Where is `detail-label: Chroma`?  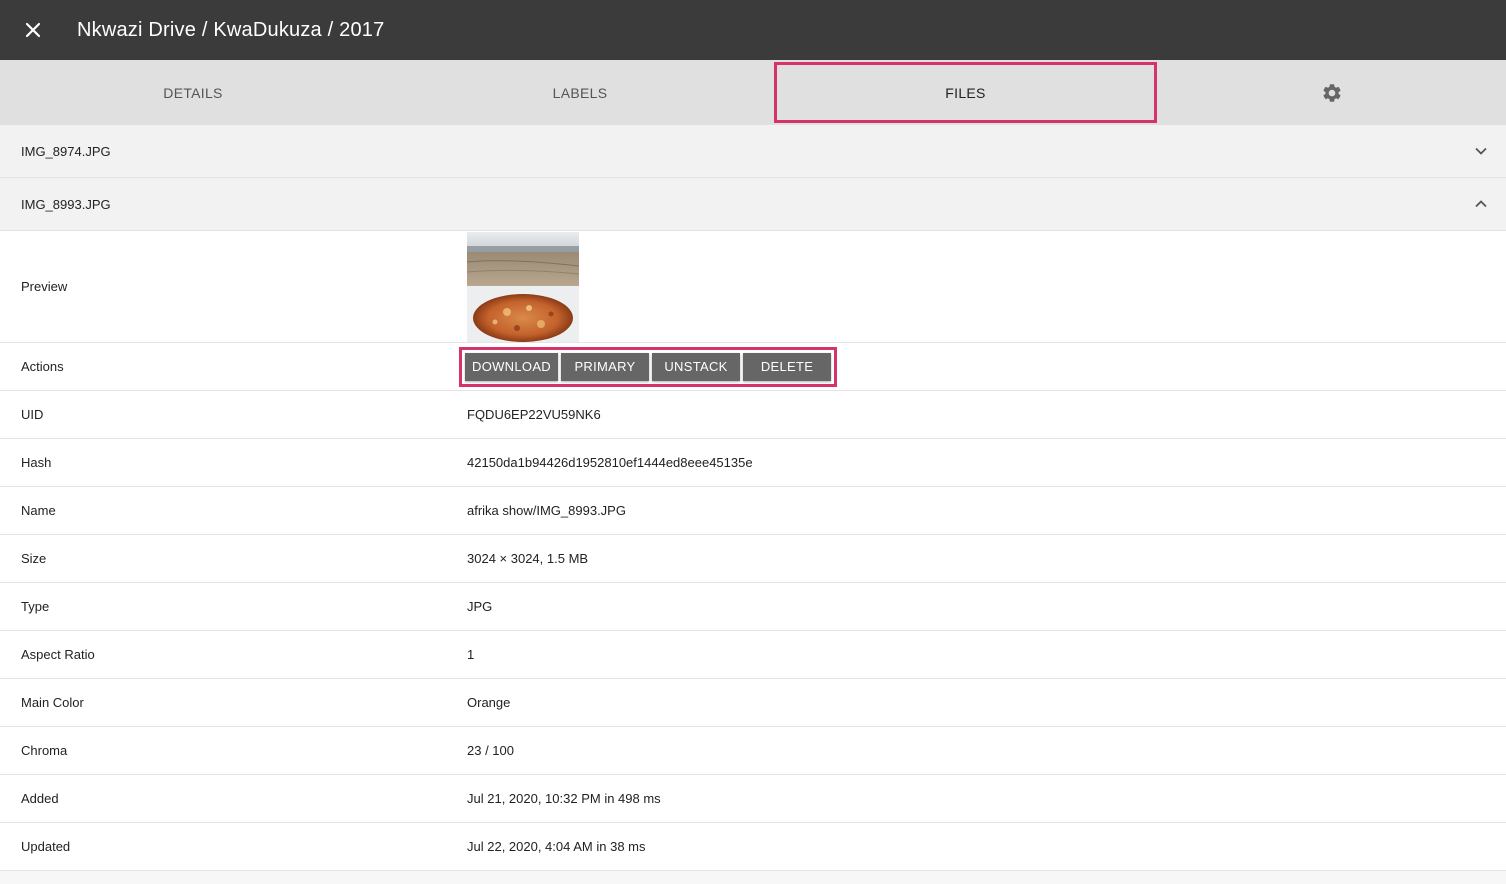
detail-label: Chroma is located at coordinates (44, 750).